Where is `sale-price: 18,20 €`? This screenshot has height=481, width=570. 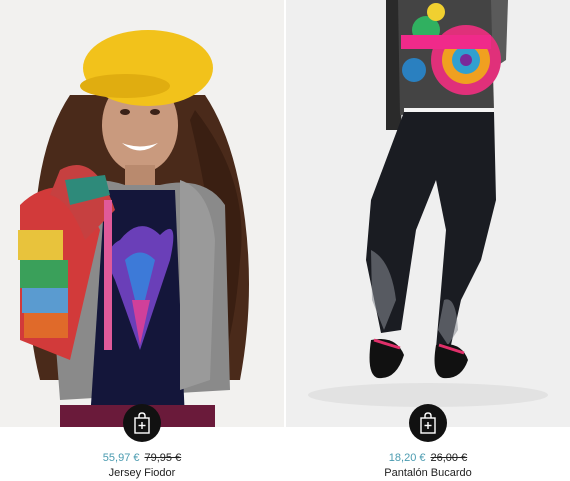 sale-price: 18,20 € is located at coordinates (407, 458).